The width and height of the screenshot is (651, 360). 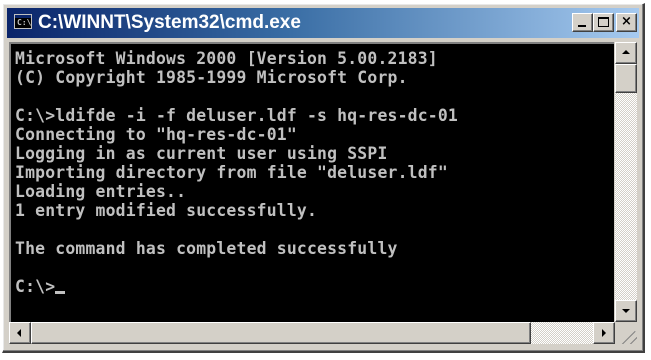 I want to click on console-app-icon: C:\, so click(x=23, y=21).